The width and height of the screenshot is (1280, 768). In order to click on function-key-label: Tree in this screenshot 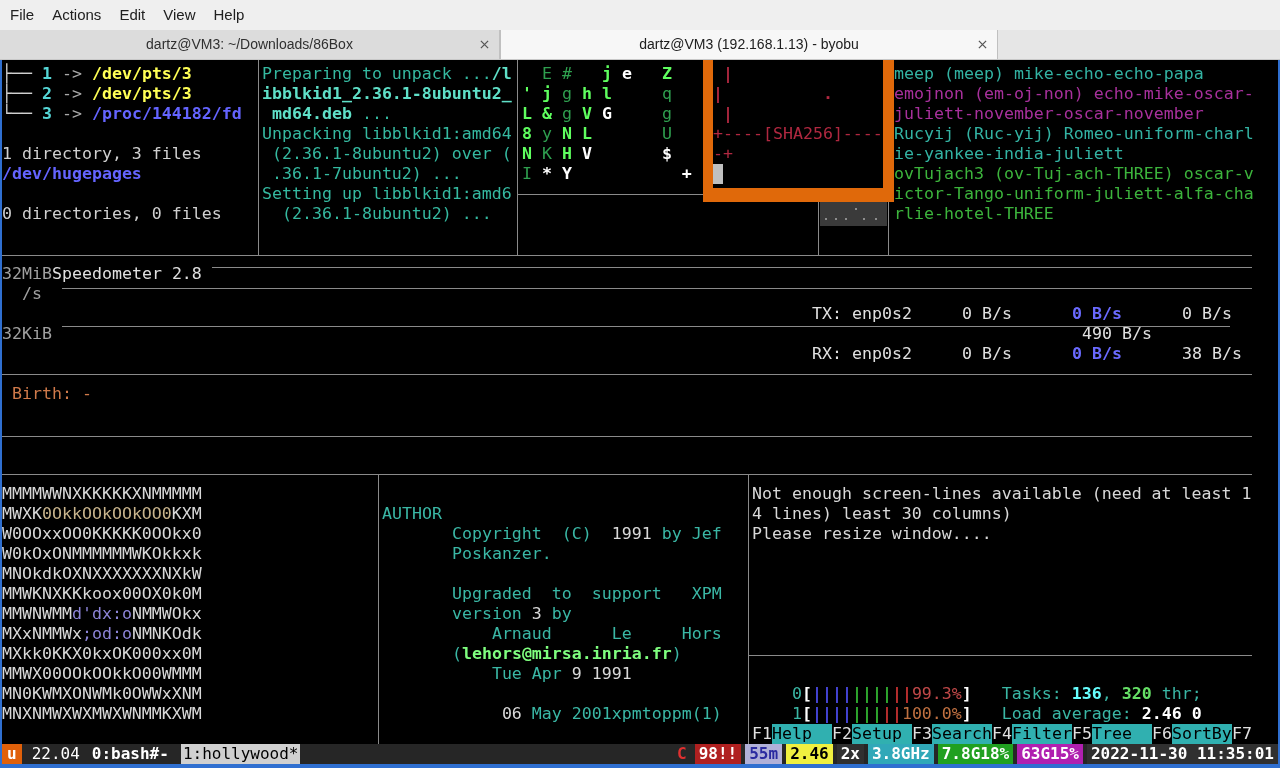, I will do `click(1121, 734)`.